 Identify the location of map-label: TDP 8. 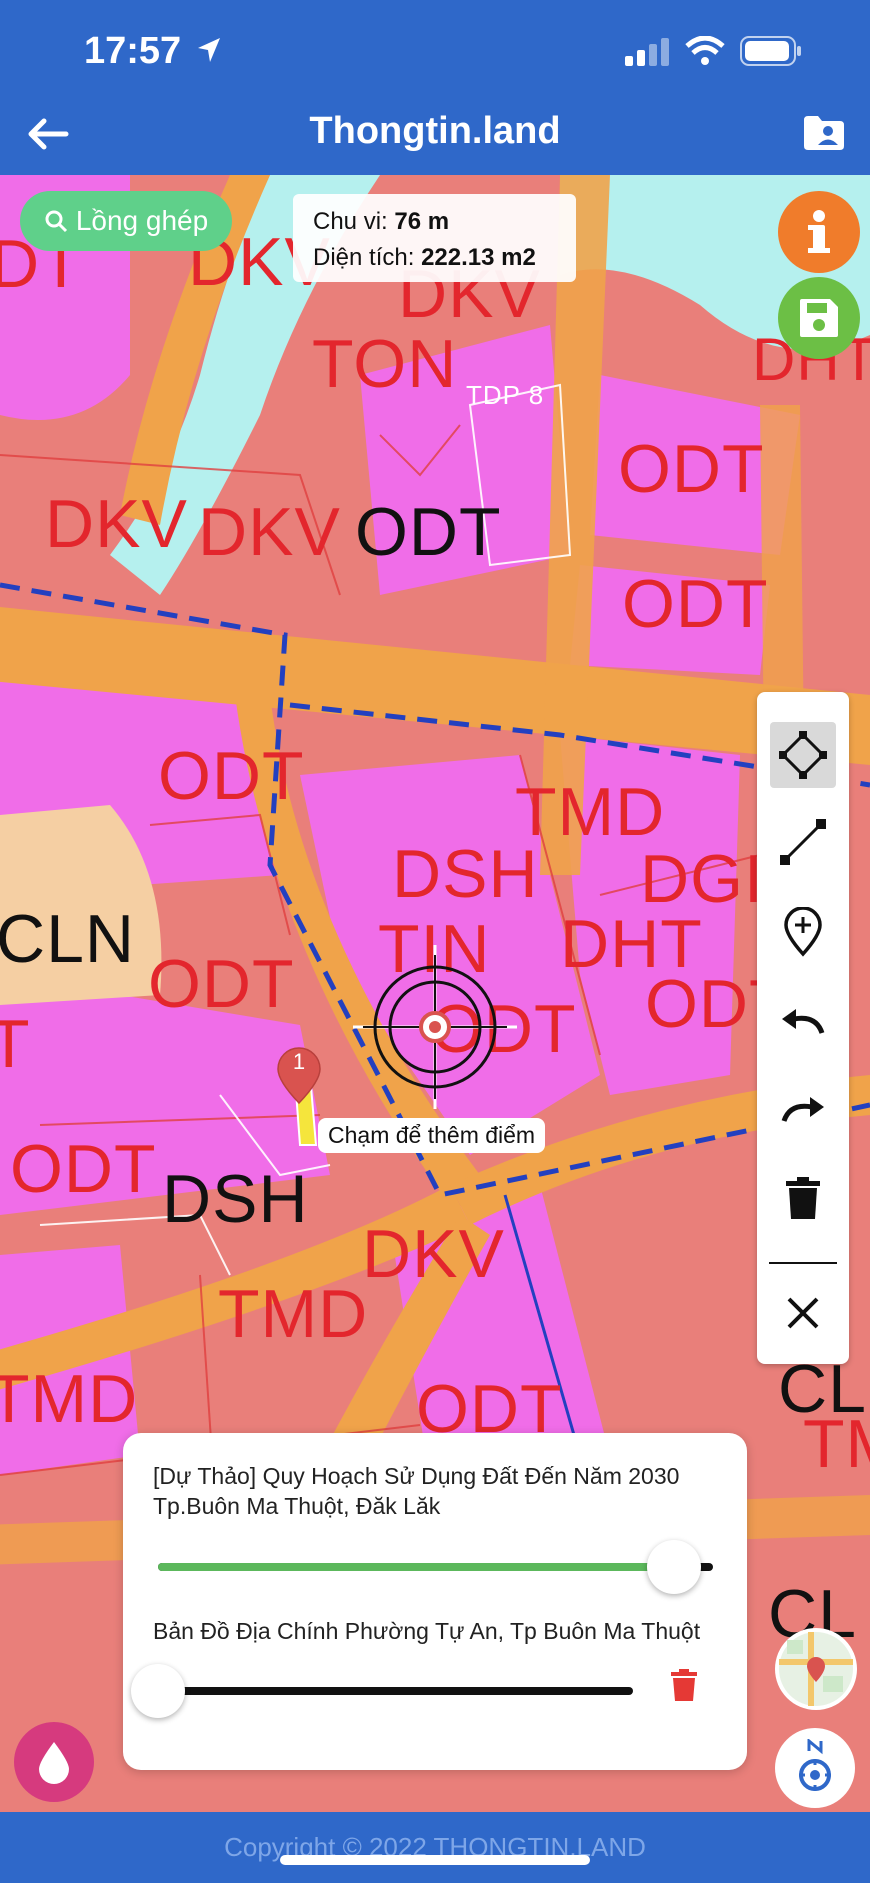
(505, 395).